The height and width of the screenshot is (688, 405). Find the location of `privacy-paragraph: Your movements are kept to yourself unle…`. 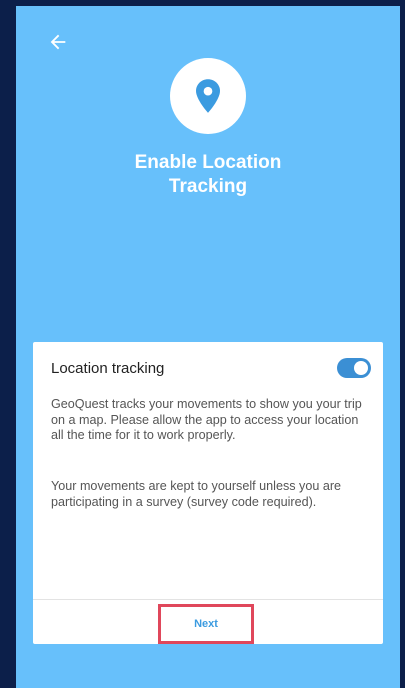

privacy-paragraph: Your movements are kept to yourself unle… is located at coordinates (196, 494).